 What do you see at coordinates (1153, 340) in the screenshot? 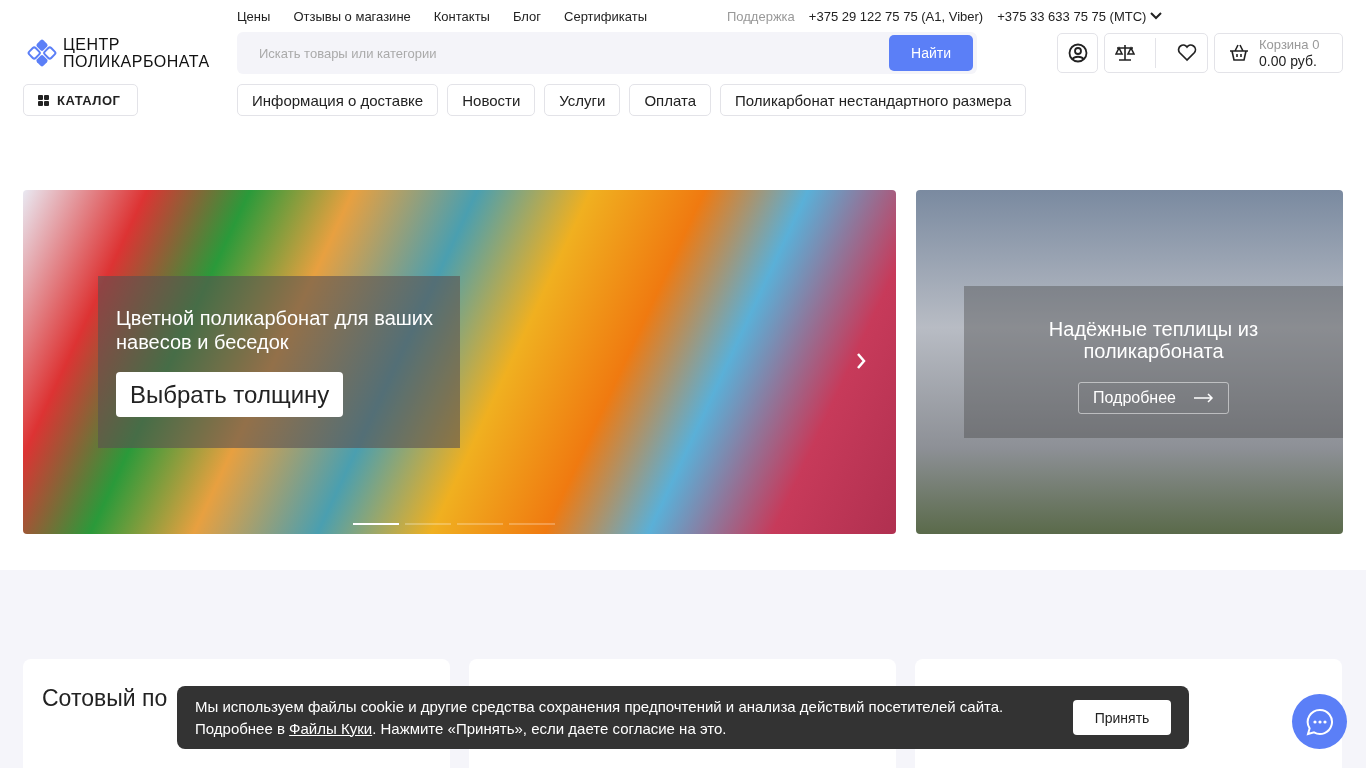
I see `banner-title: Надёжные теплицы из поликарбоната` at bounding box center [1153, 340].